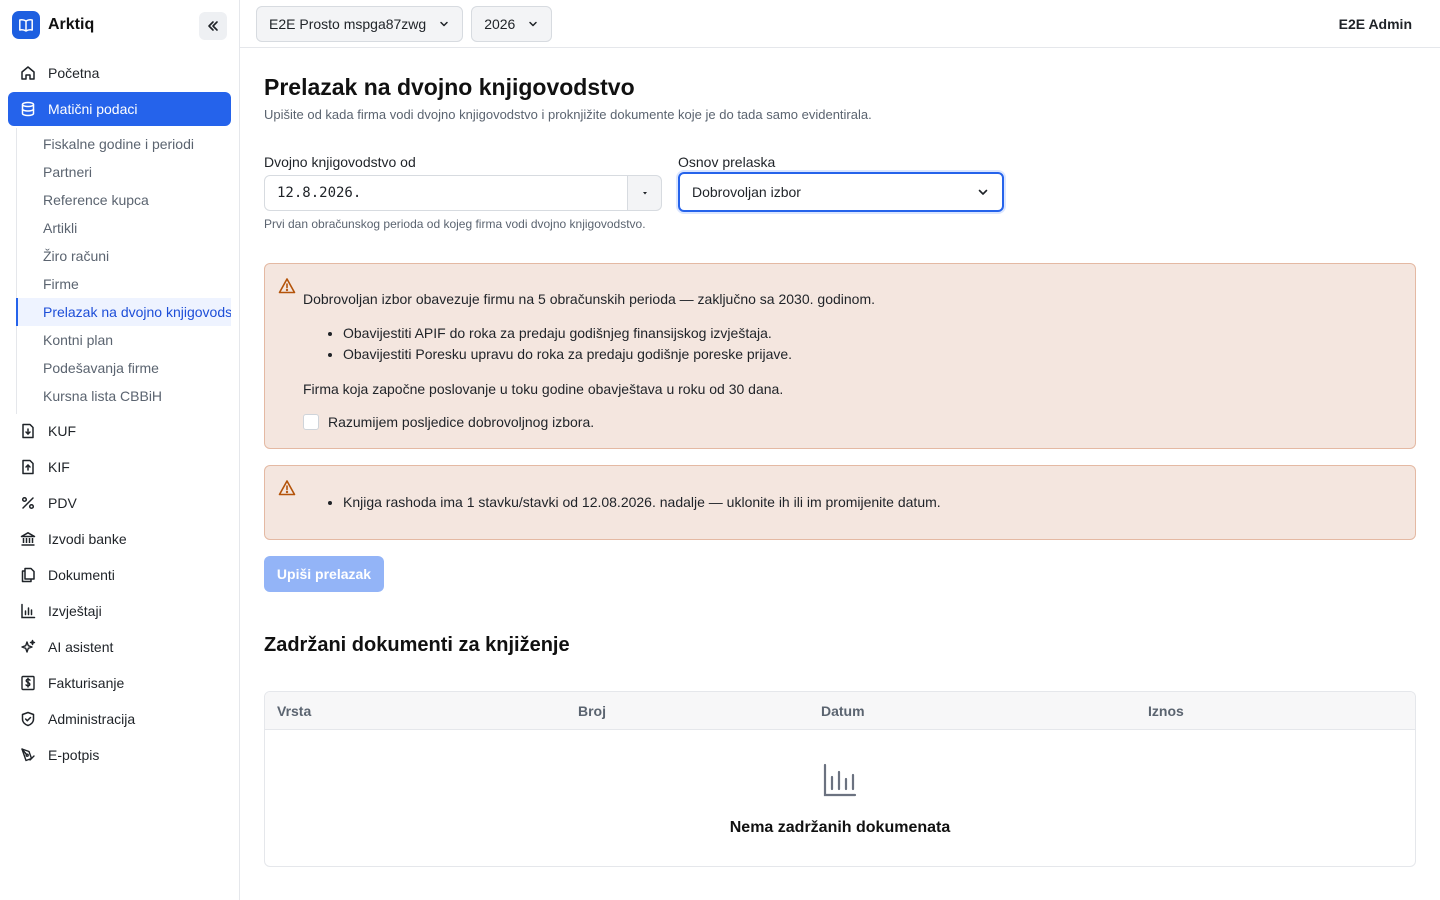  I want to click on basis-select: Dobrovoljan izbor, so click(841, 192).